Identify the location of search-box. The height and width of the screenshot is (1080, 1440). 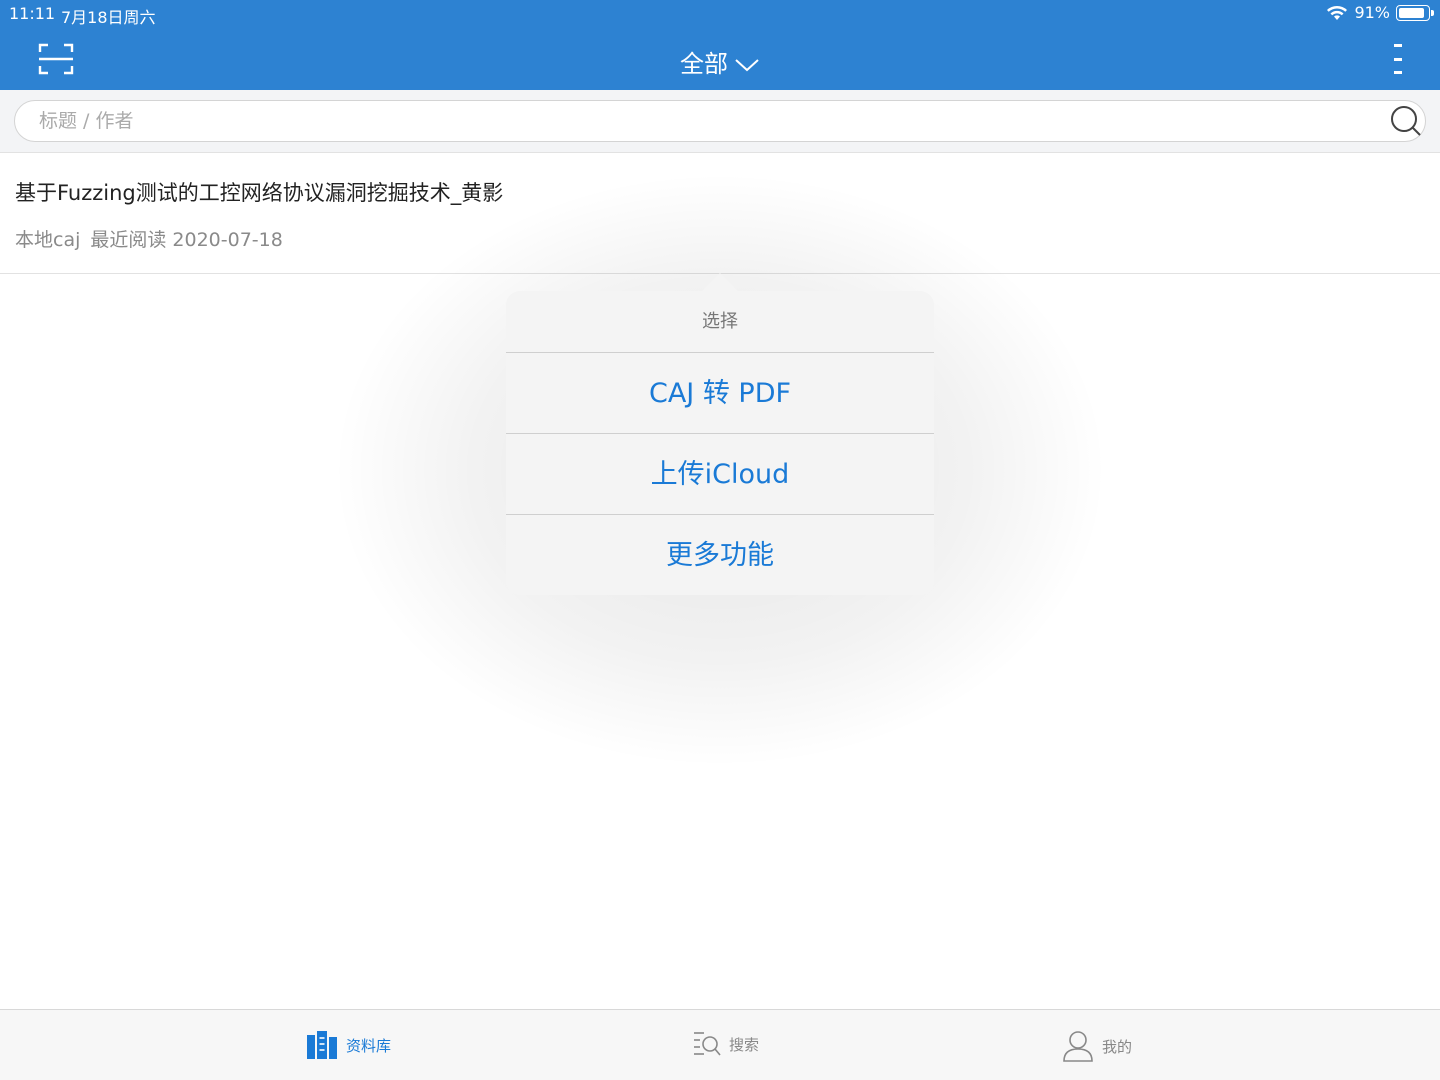
(720, 121).